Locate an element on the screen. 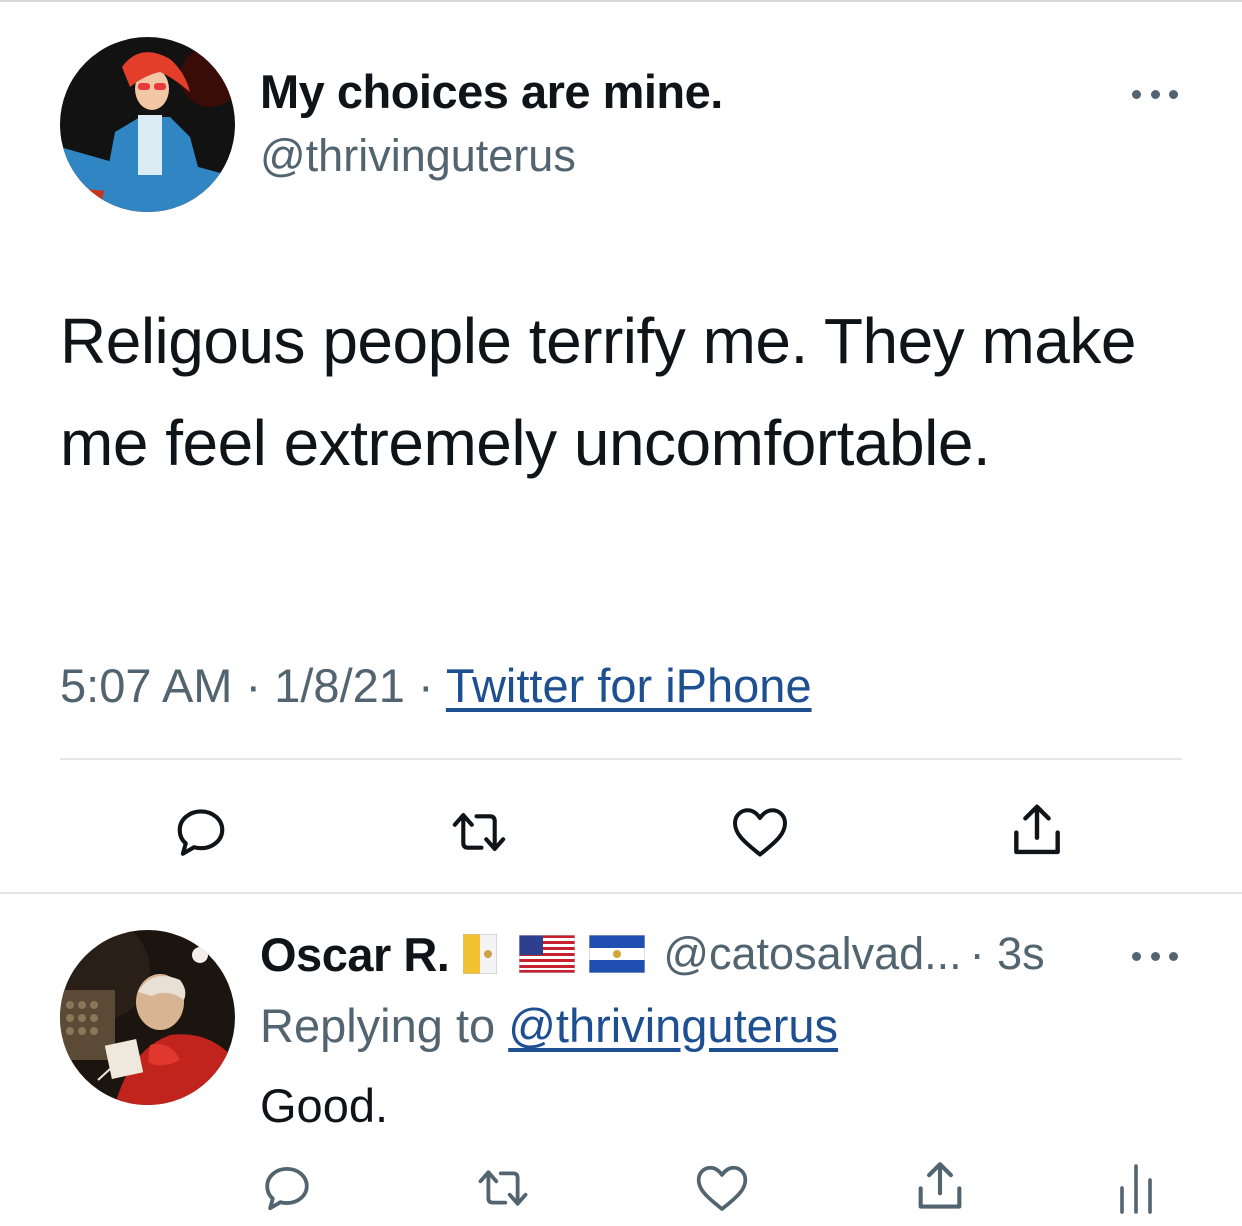  author-avatar is located at coordinates (147, 124).